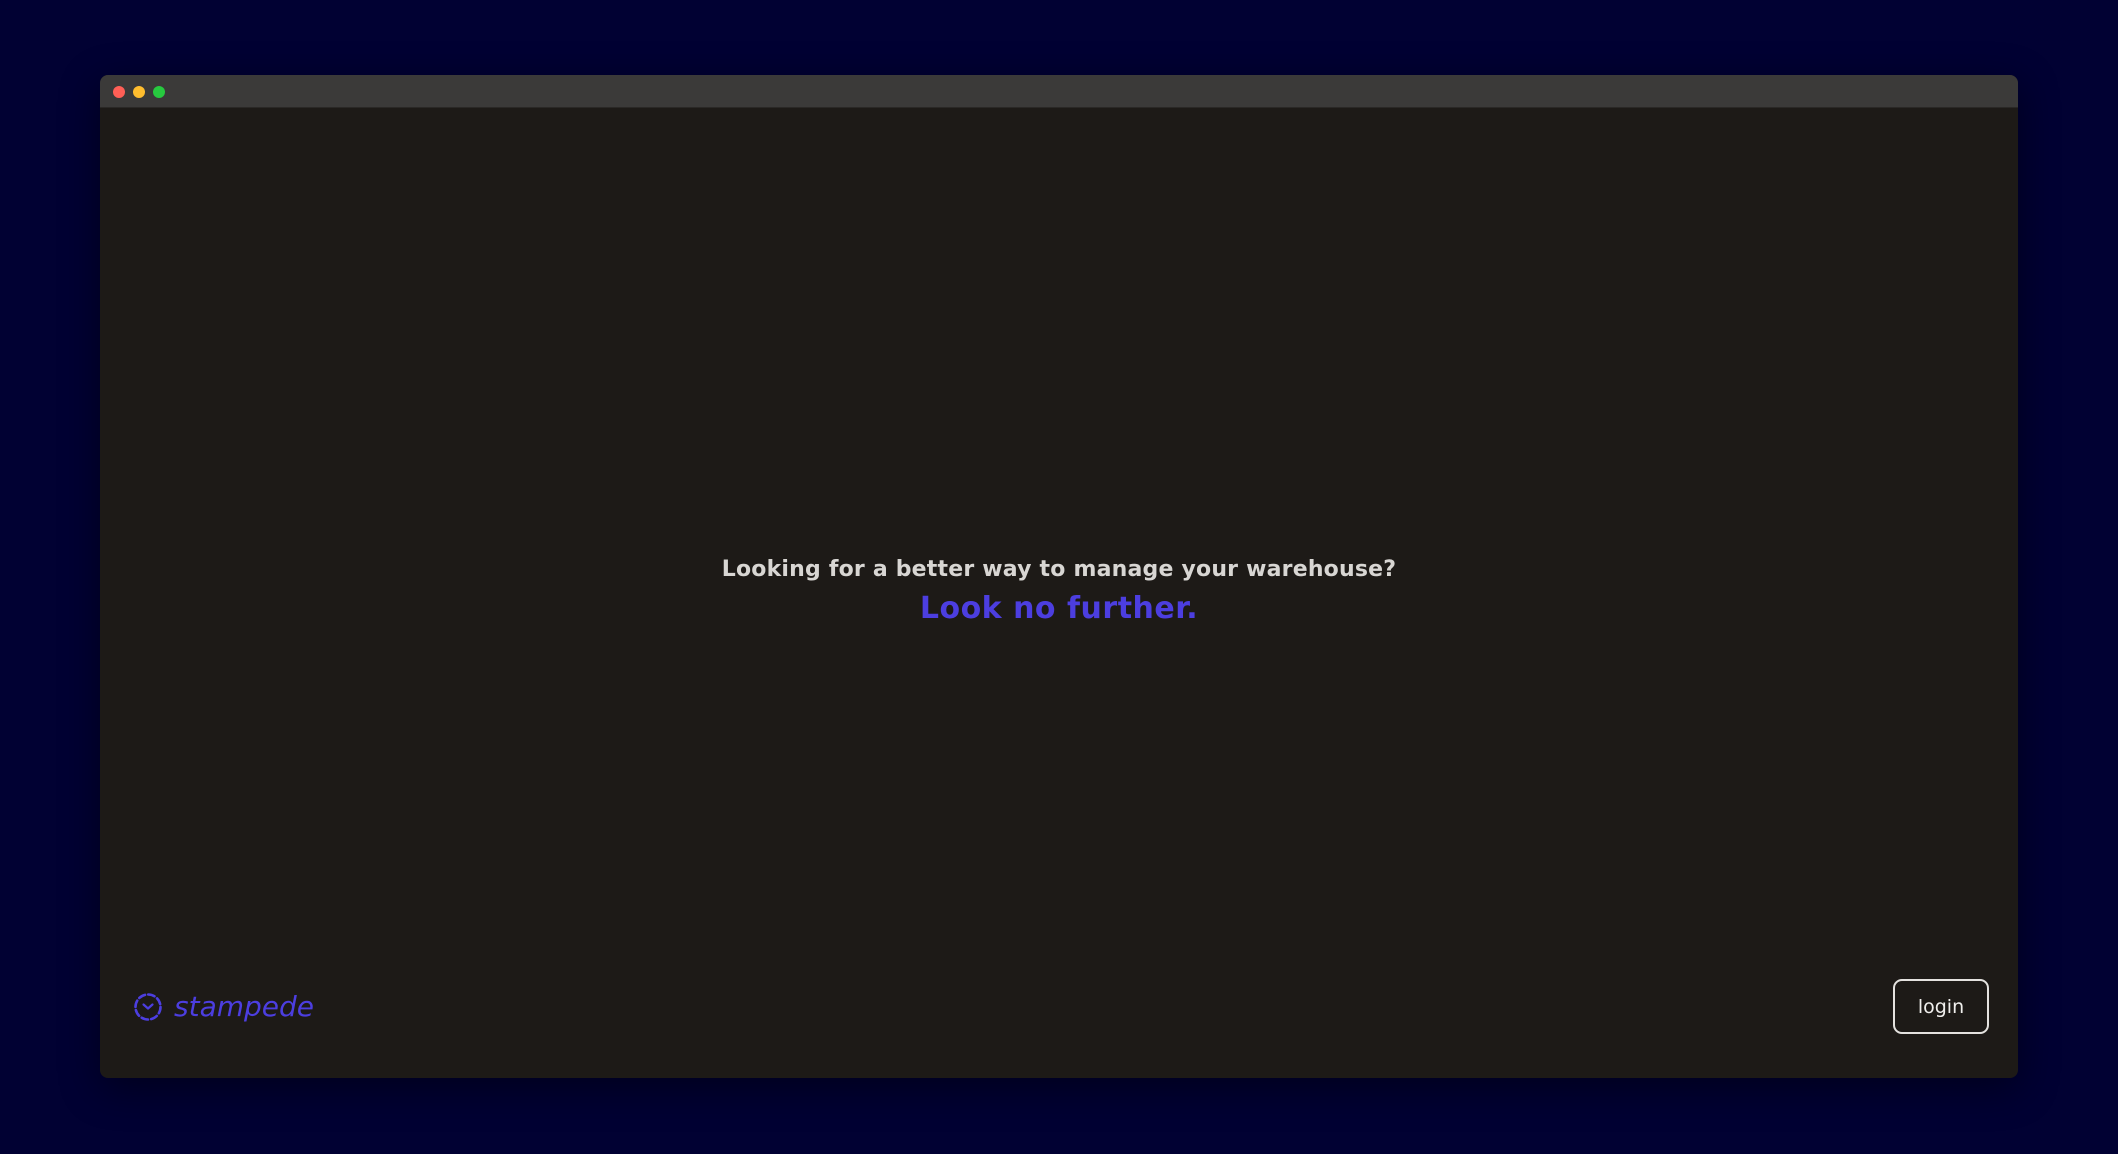  What do you see at coordinates (159, 92) in the screenshot?
I see `window-maximize-button` at bounding box center [159, 92].